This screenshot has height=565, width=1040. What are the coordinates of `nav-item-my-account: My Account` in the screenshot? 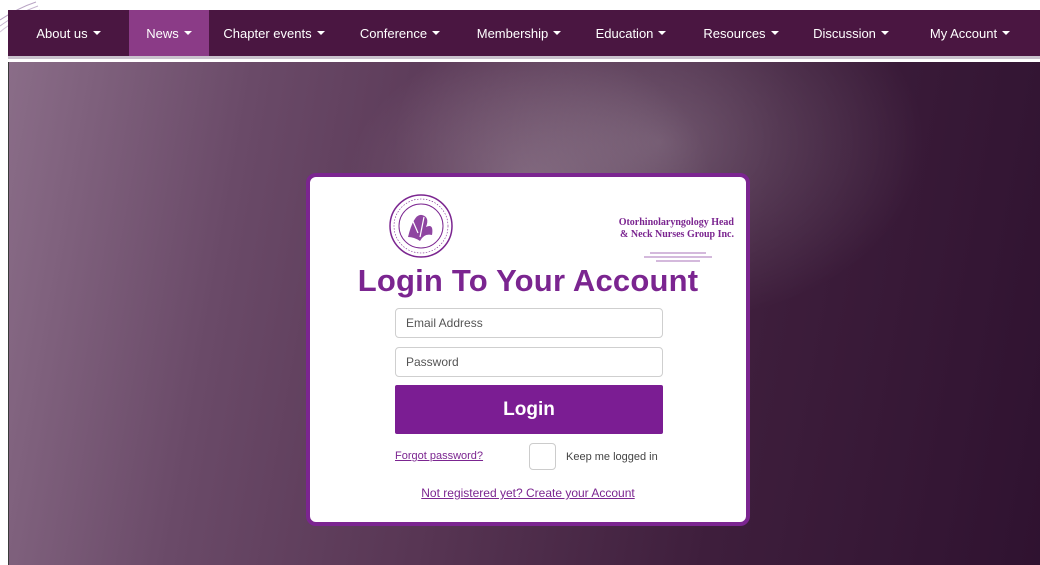 It's located at (970, 33).